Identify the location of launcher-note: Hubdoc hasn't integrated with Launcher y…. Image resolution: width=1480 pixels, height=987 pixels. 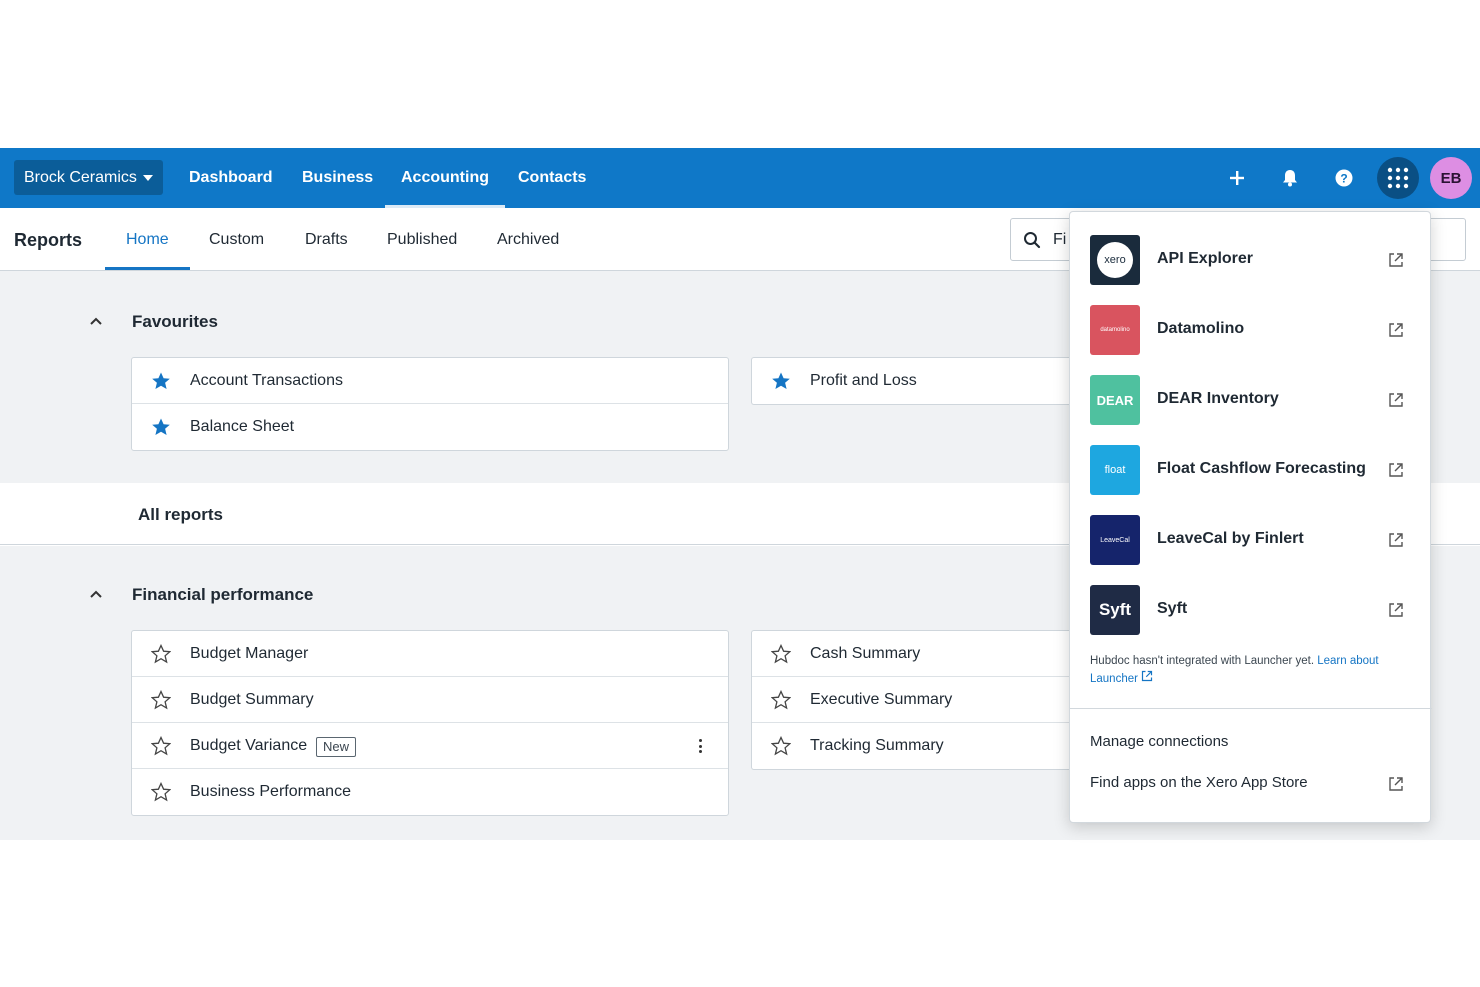
(1250, 670).